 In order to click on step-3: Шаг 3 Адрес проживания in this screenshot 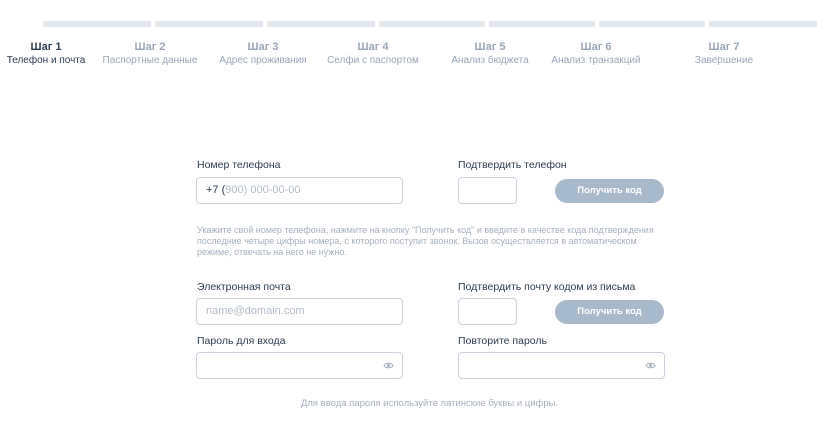, I will do `click(263, 53)`.